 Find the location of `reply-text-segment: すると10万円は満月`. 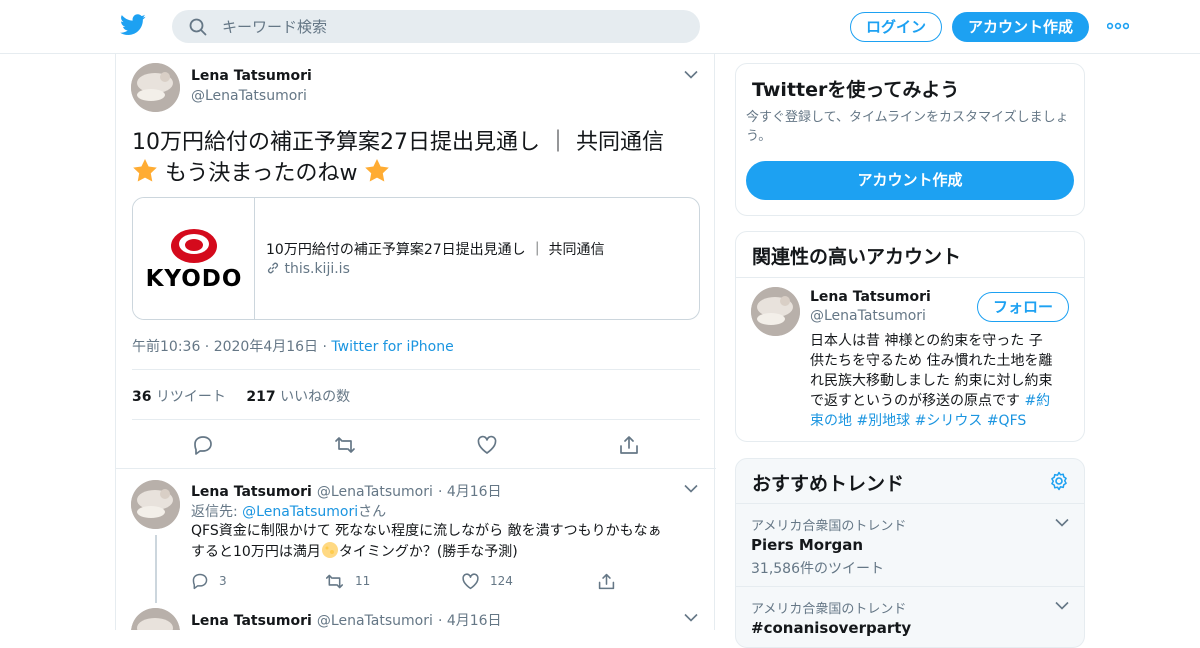

reply-text-segment: すると10万円は満月 is located at coordinates (256, 552).